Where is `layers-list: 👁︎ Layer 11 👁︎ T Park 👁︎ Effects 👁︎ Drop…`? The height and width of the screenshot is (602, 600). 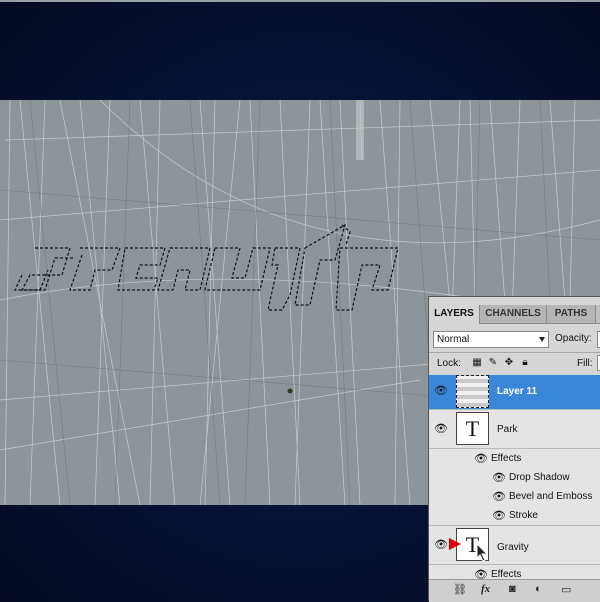 layers-list: 👁︎ Layer 11 👁︎ T Park 👁︎ Effects 👁︎ Drop… is located at coordinates (514, 477).